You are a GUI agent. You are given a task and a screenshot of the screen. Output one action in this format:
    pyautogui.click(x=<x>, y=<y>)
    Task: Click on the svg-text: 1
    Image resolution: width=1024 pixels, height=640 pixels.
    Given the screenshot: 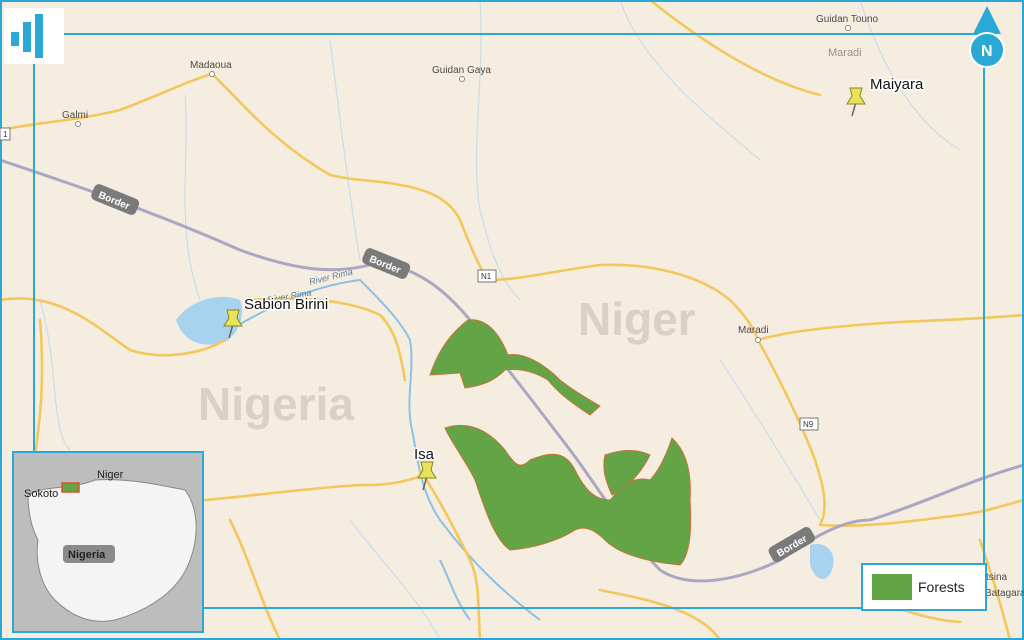 What is the action you would take?
    pyautogui.click(x=5, y=134)
    